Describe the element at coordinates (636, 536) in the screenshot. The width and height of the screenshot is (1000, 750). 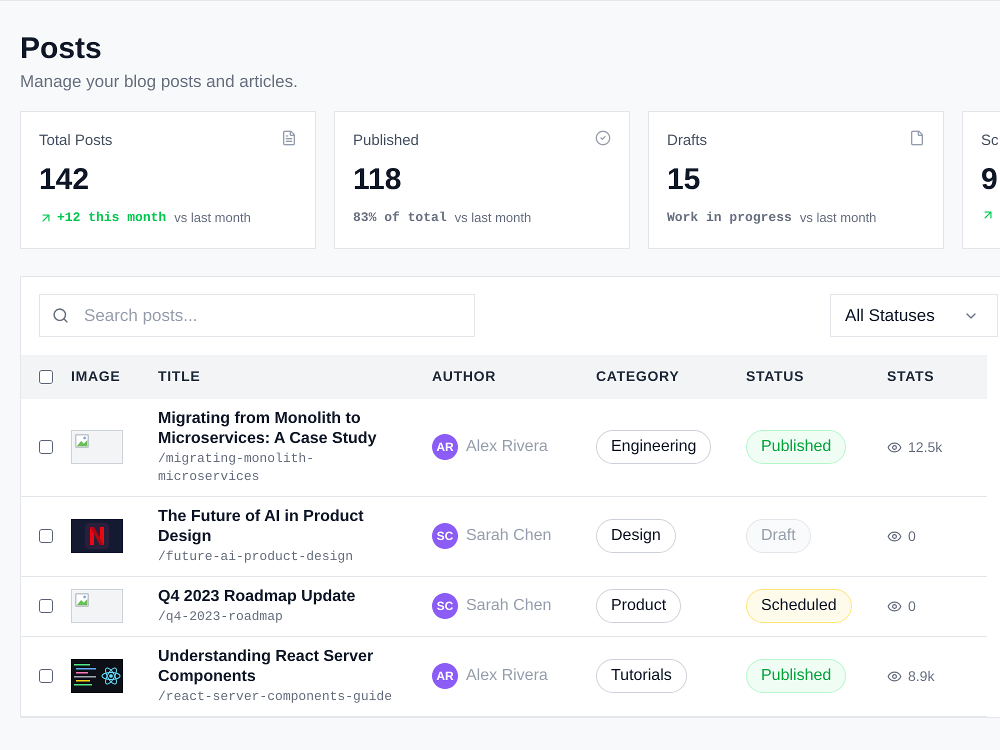
I see `category-tag: Design` at that location.